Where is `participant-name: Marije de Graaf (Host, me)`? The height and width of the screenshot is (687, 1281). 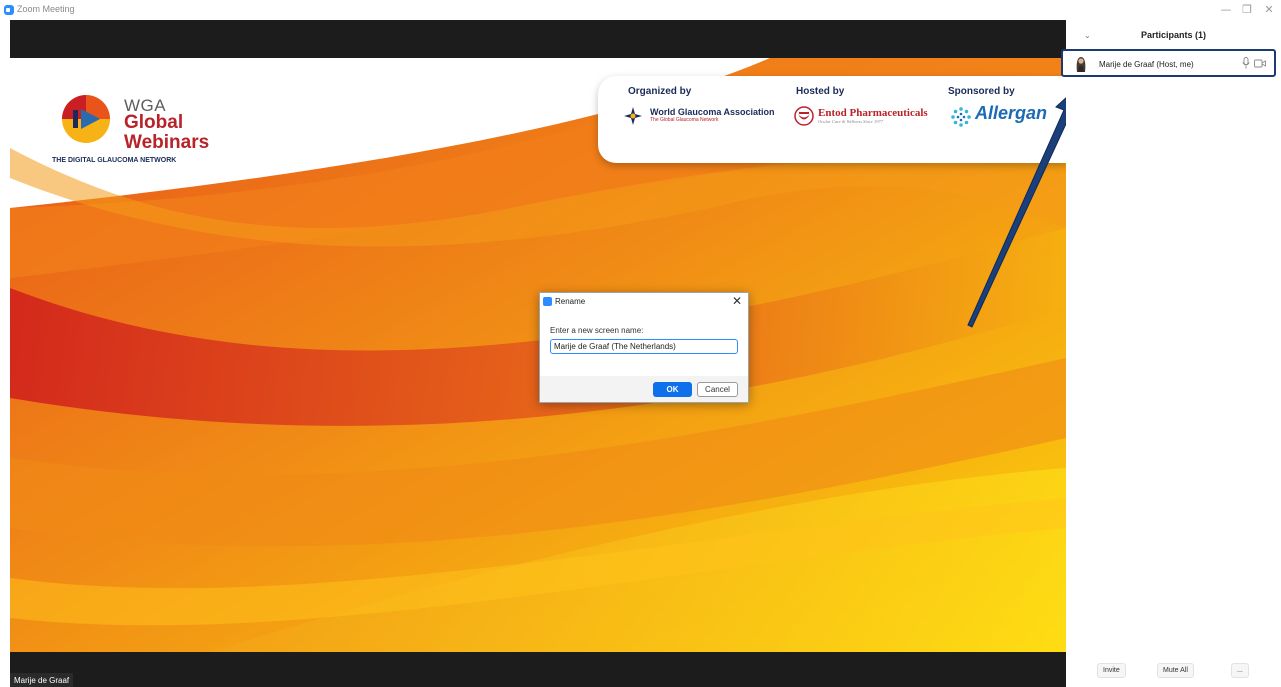 participant-name: Marije de Graaf (Host, me) is located at coordinates (1146, 64).